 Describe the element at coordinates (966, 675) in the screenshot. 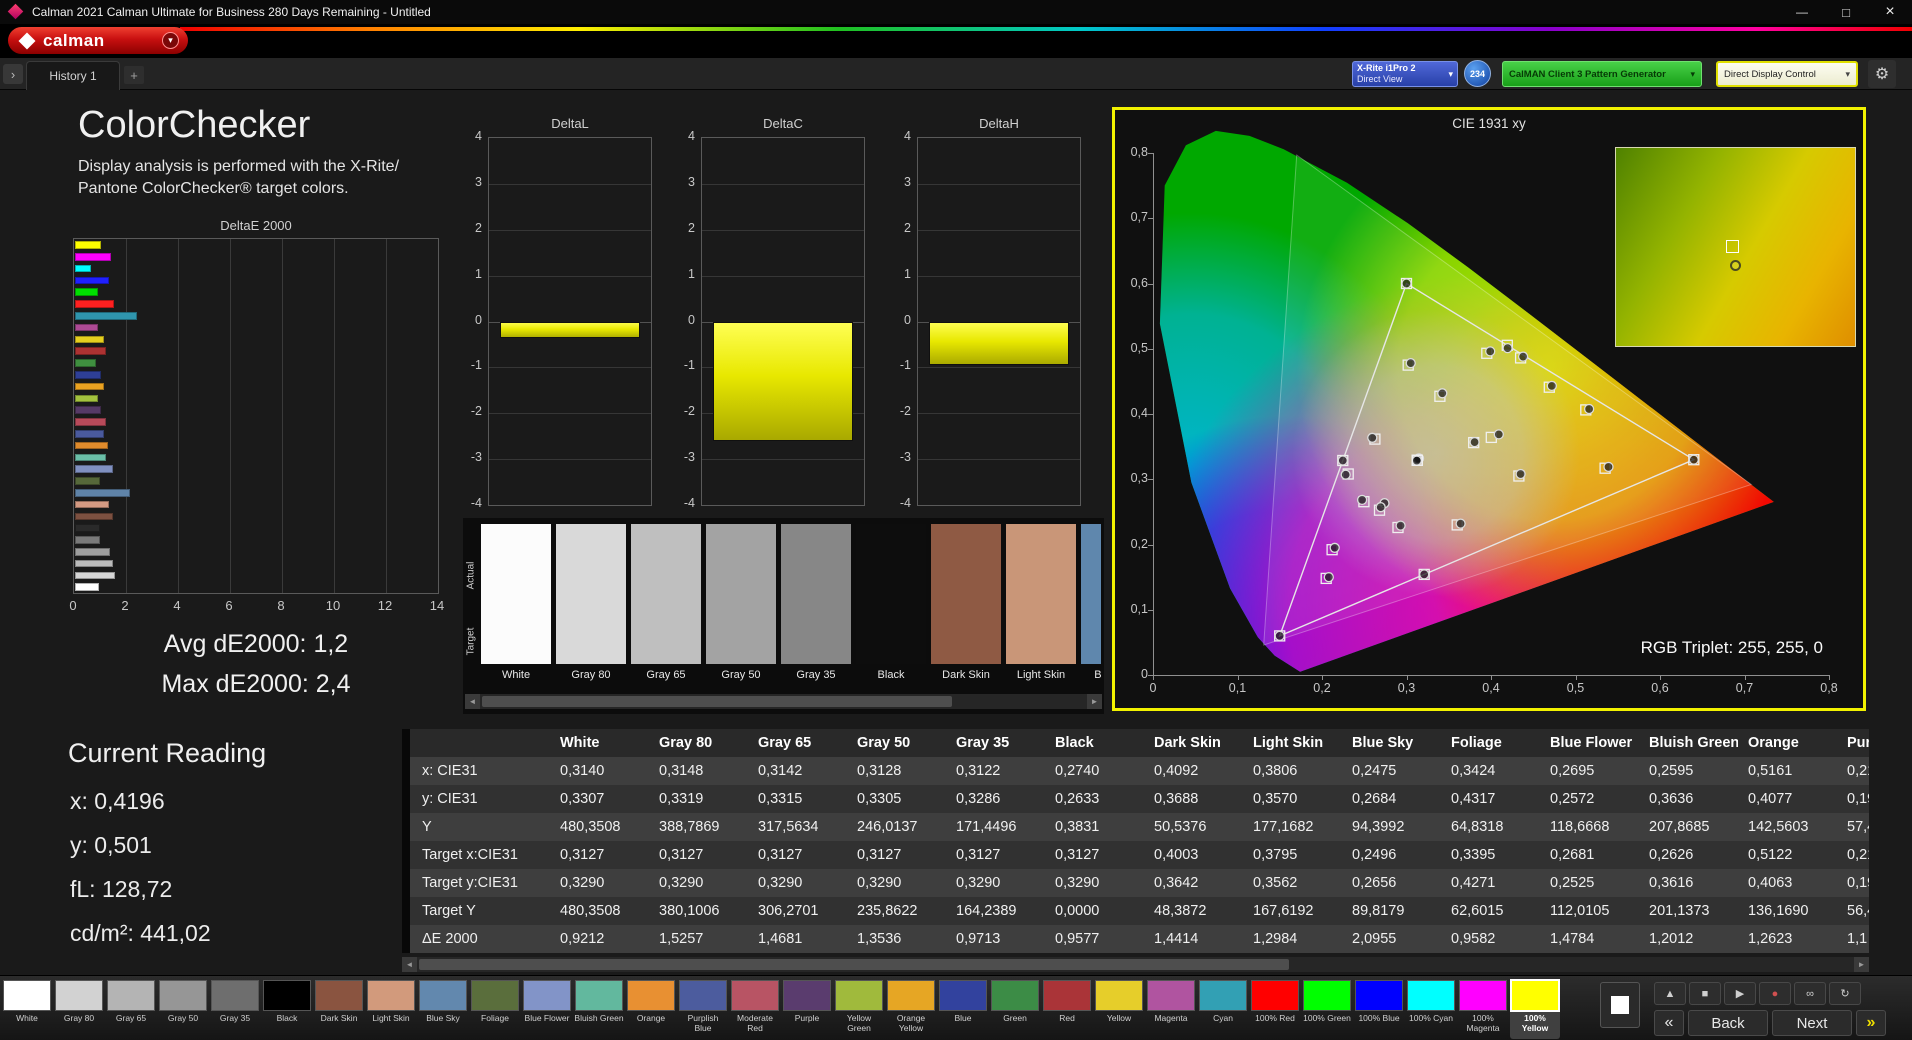

I see `swatch-label: Dark Skin` at that location.